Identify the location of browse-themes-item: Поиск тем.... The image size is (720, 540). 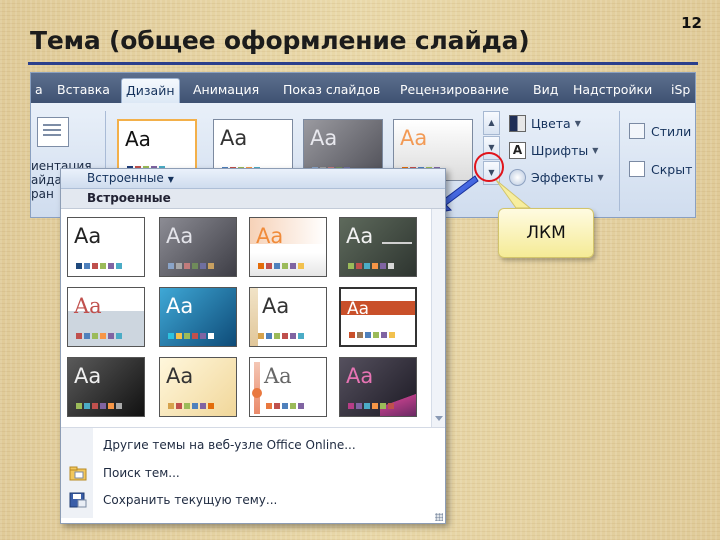
(141, 473).